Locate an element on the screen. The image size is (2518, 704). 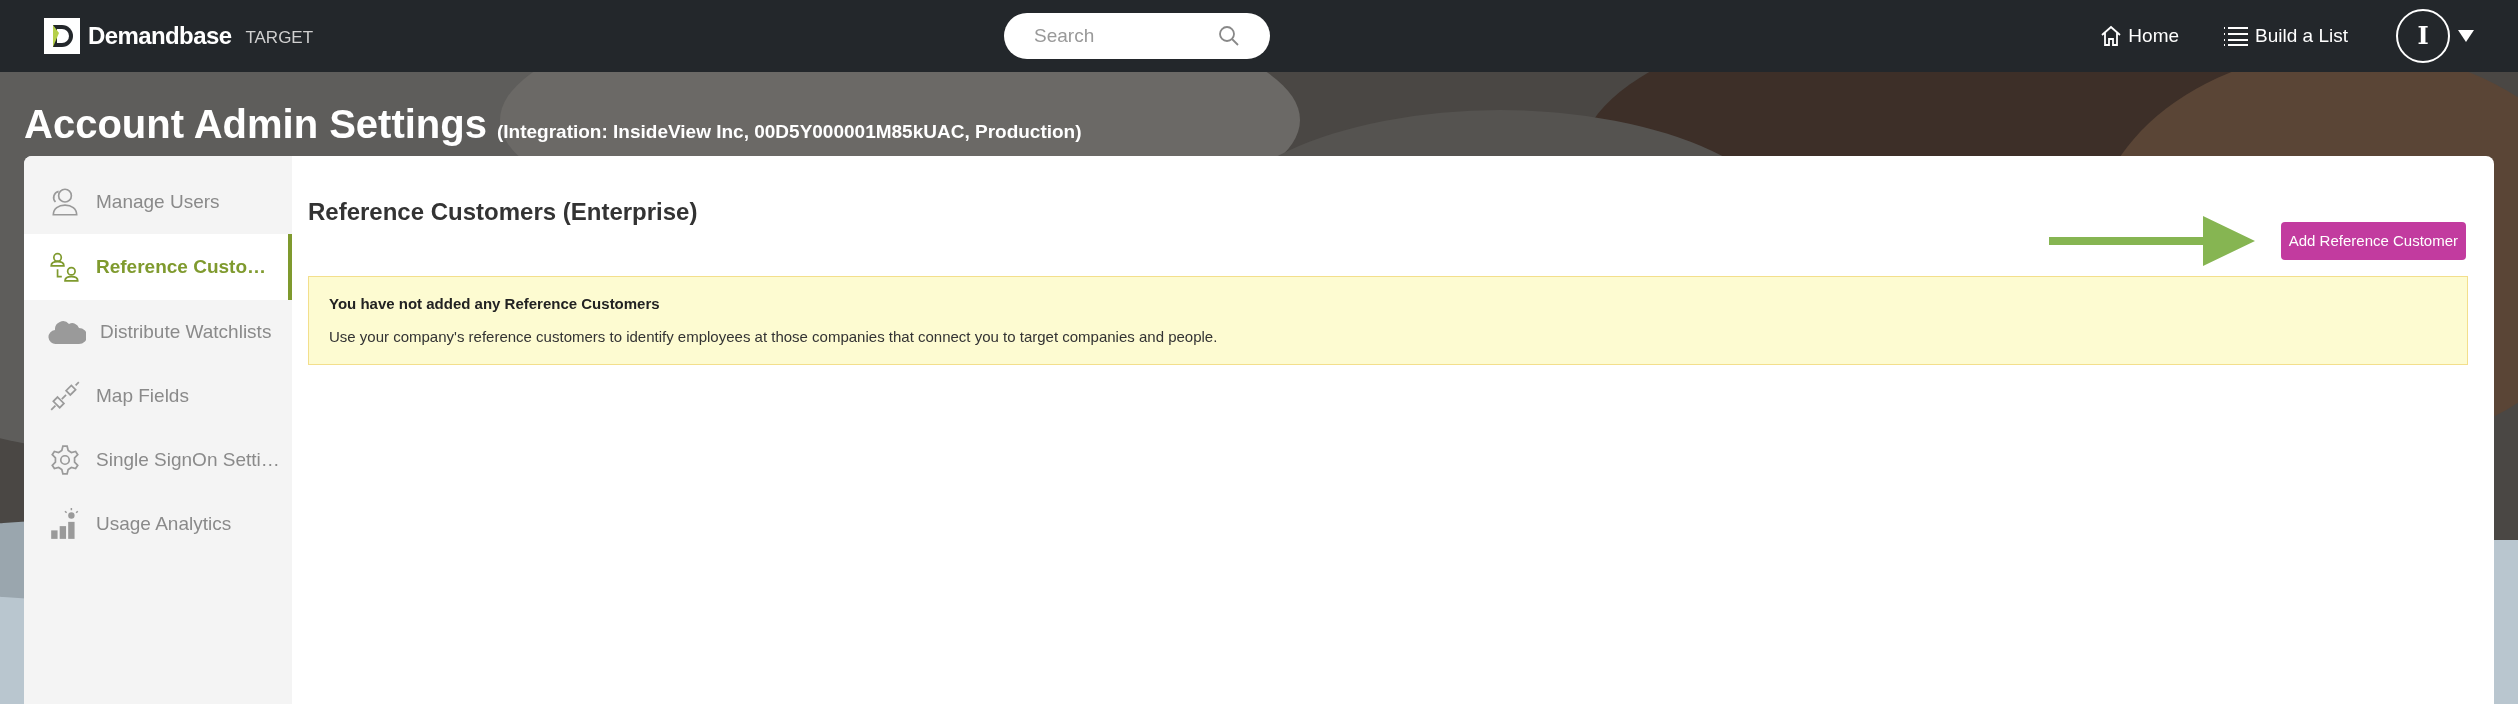
notice-title: You have not added any Reference Customers is located at coordinates (495, 304).